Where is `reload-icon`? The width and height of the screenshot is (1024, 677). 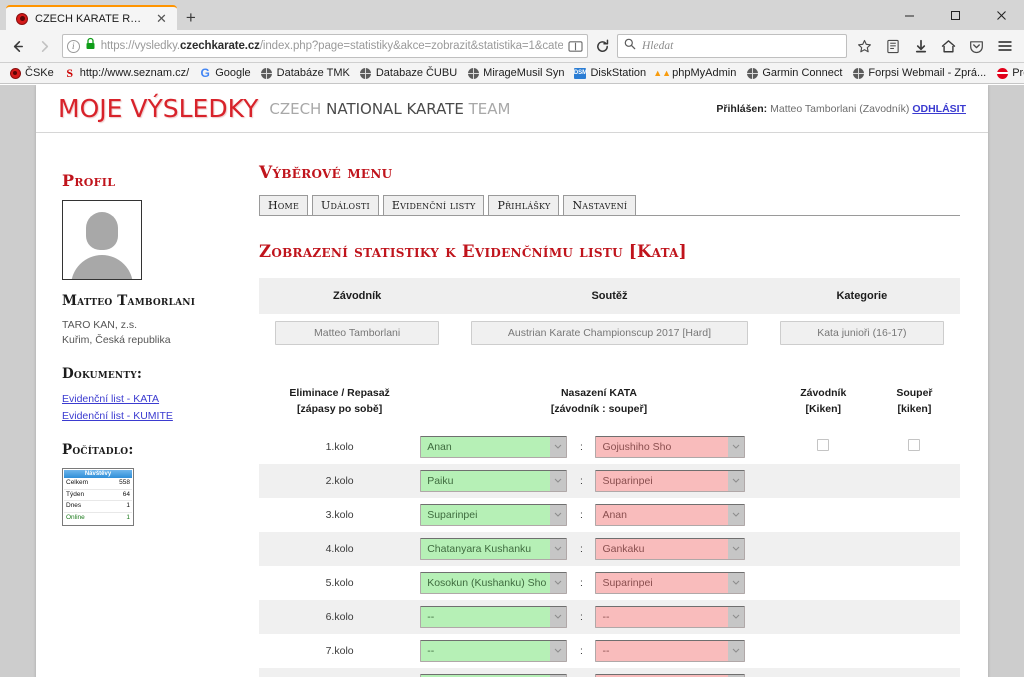 reload-icon is located at coordinates (602, 46).